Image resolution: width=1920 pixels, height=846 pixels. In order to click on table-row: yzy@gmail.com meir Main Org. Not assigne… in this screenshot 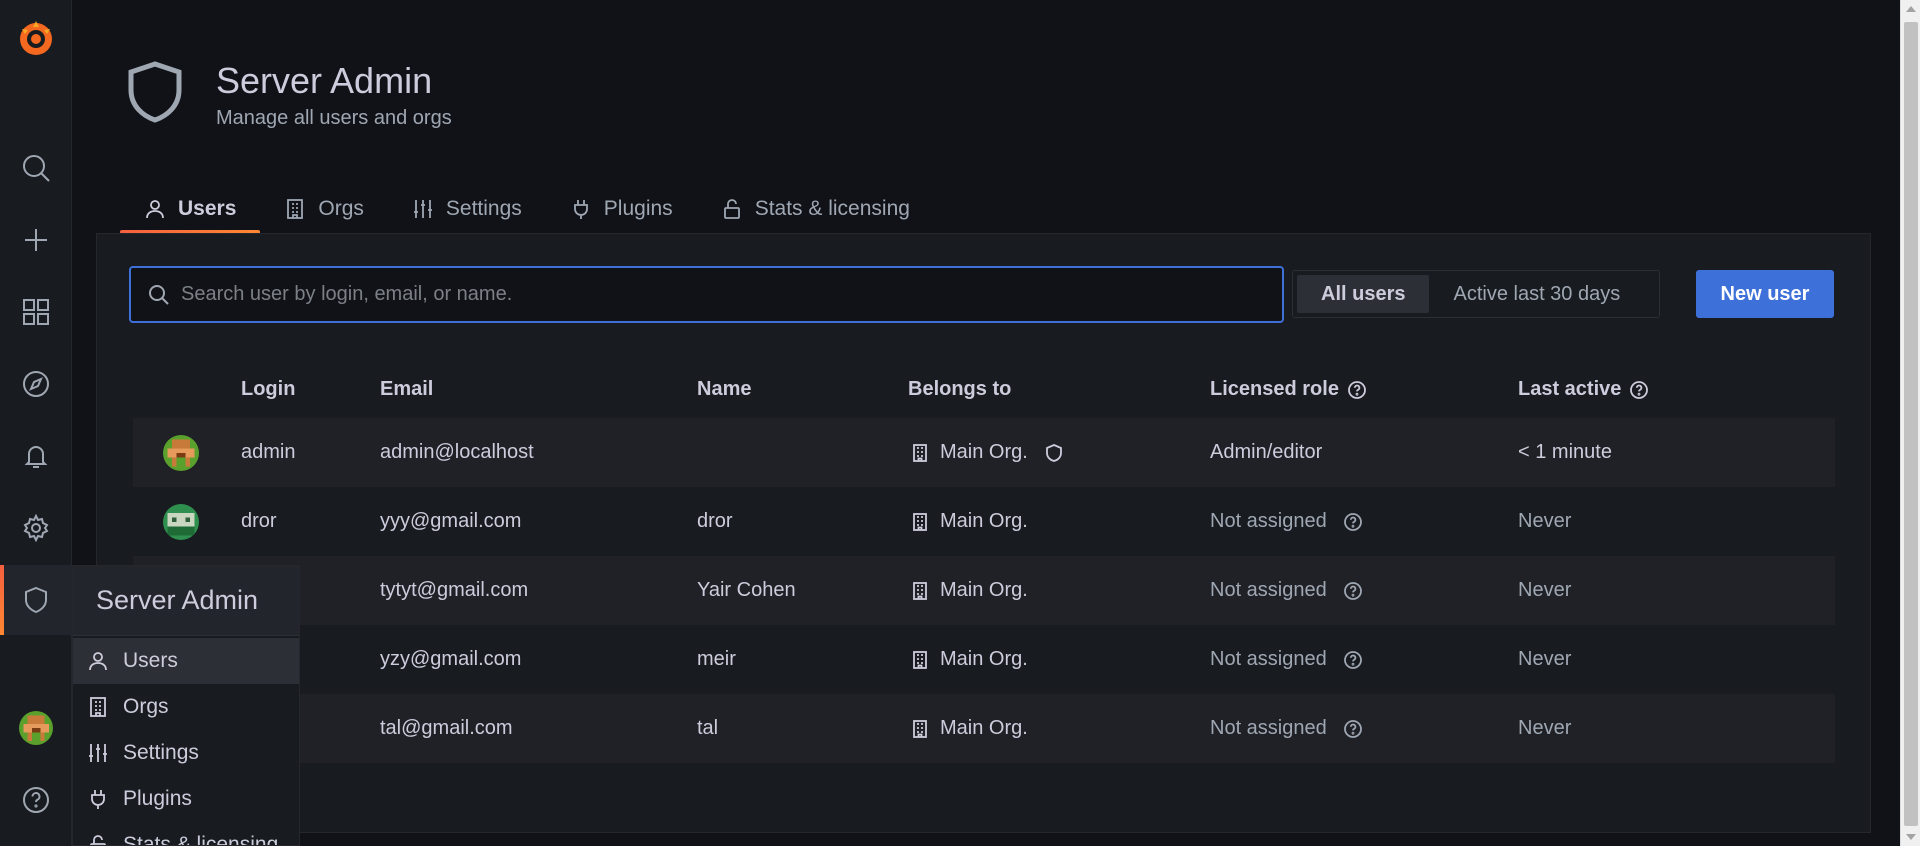, I will do `click(984, 659)`.